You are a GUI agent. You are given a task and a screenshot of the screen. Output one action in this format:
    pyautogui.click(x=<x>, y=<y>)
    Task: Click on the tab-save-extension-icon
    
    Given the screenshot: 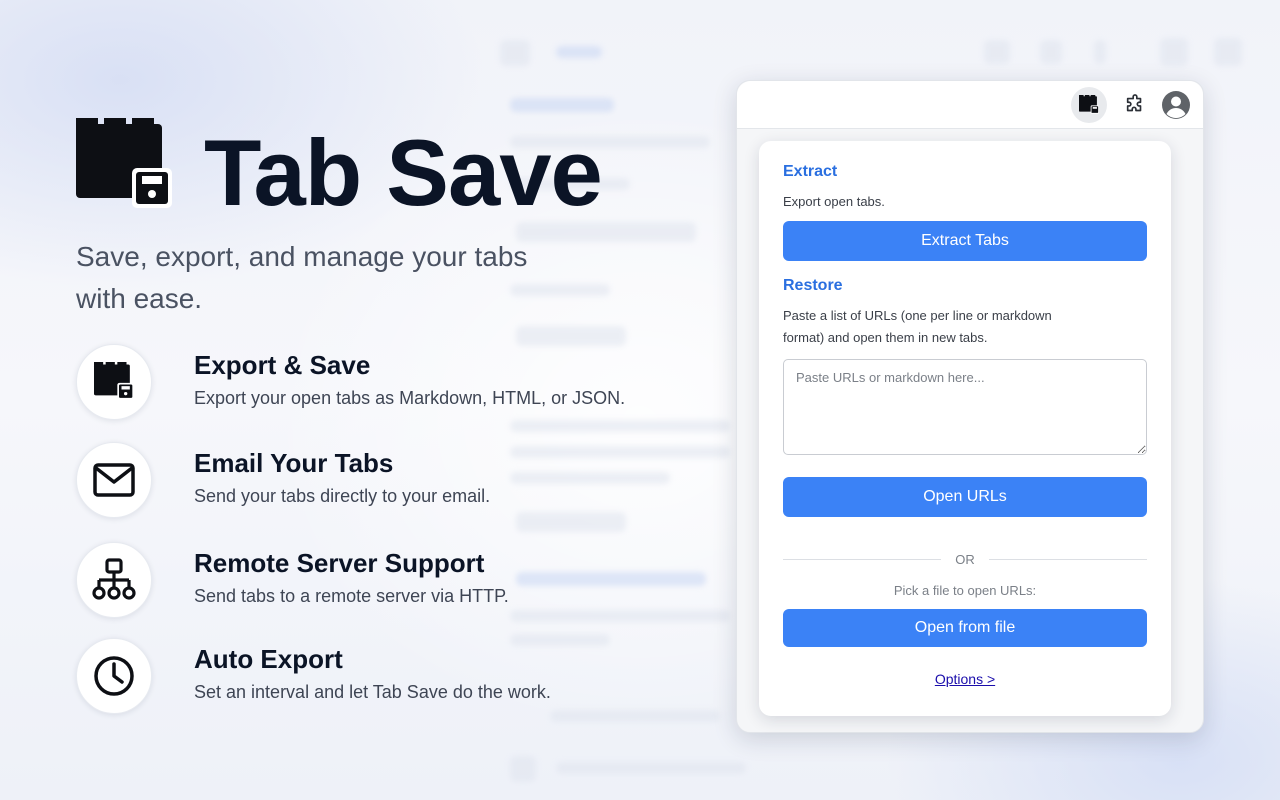 What is the action you would take?
    pyautogui.click(x=1089, y=104)
    